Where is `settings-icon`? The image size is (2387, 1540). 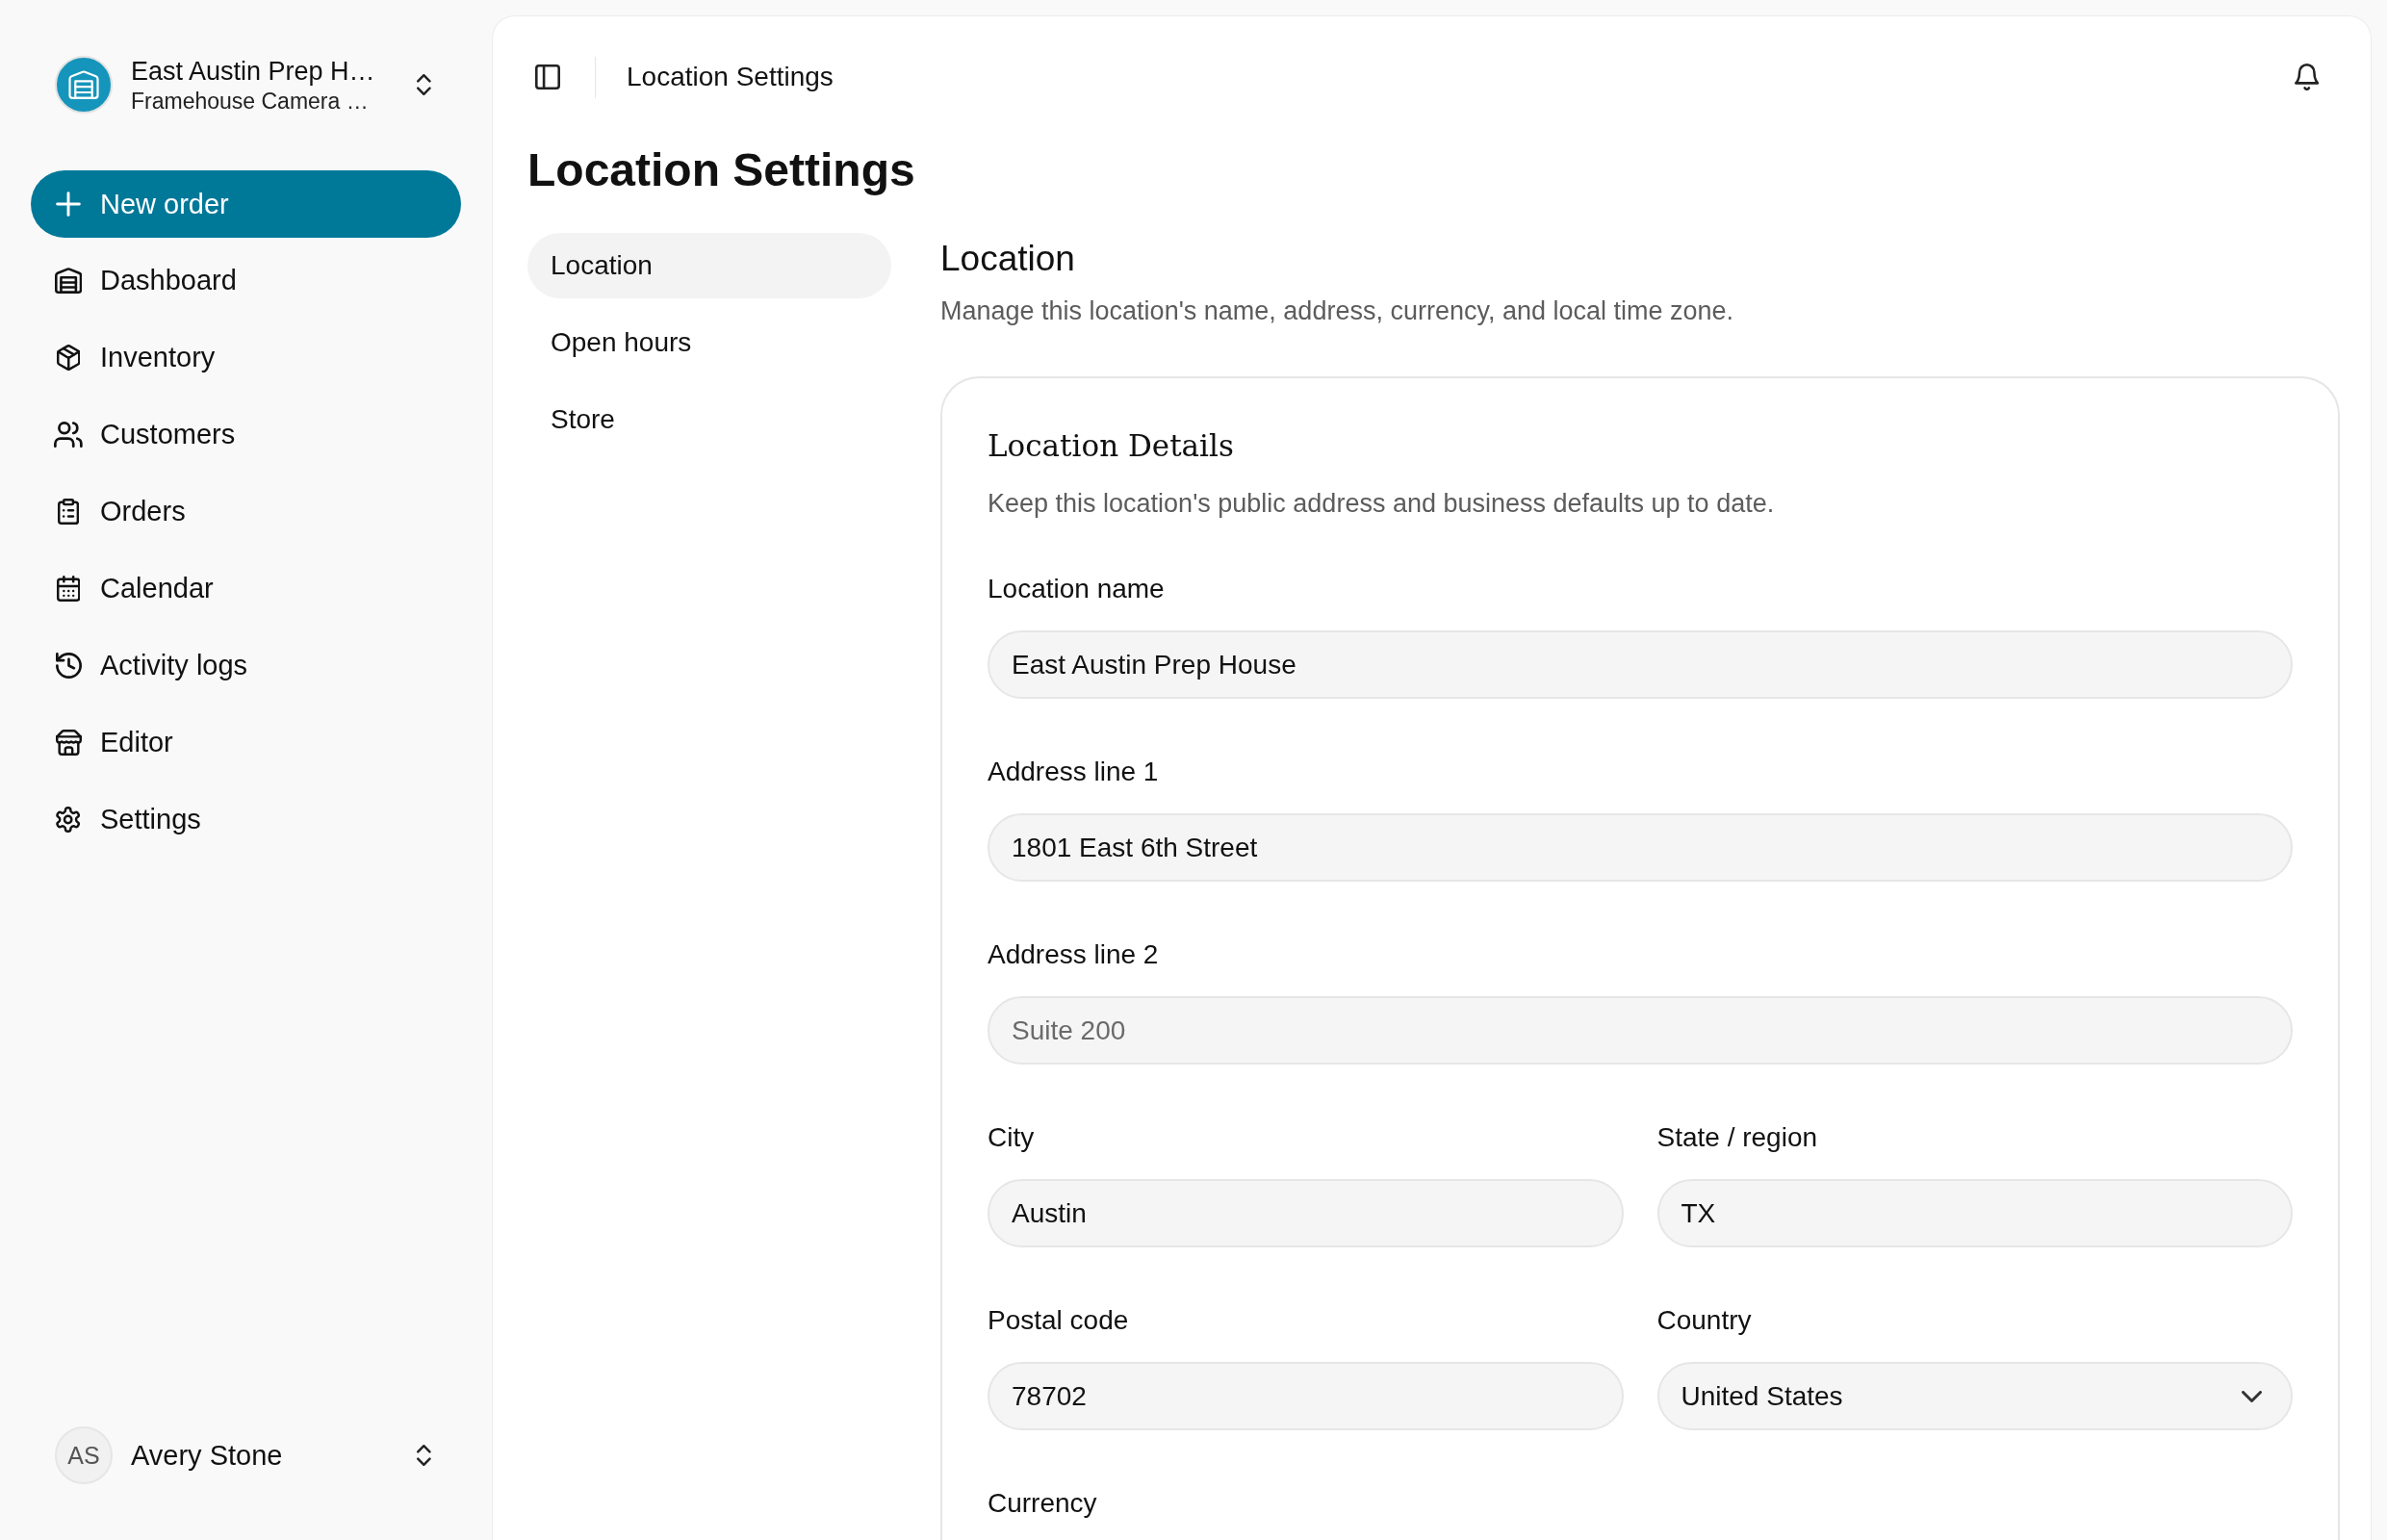
settings-icon is located at coordinates (68, 819).